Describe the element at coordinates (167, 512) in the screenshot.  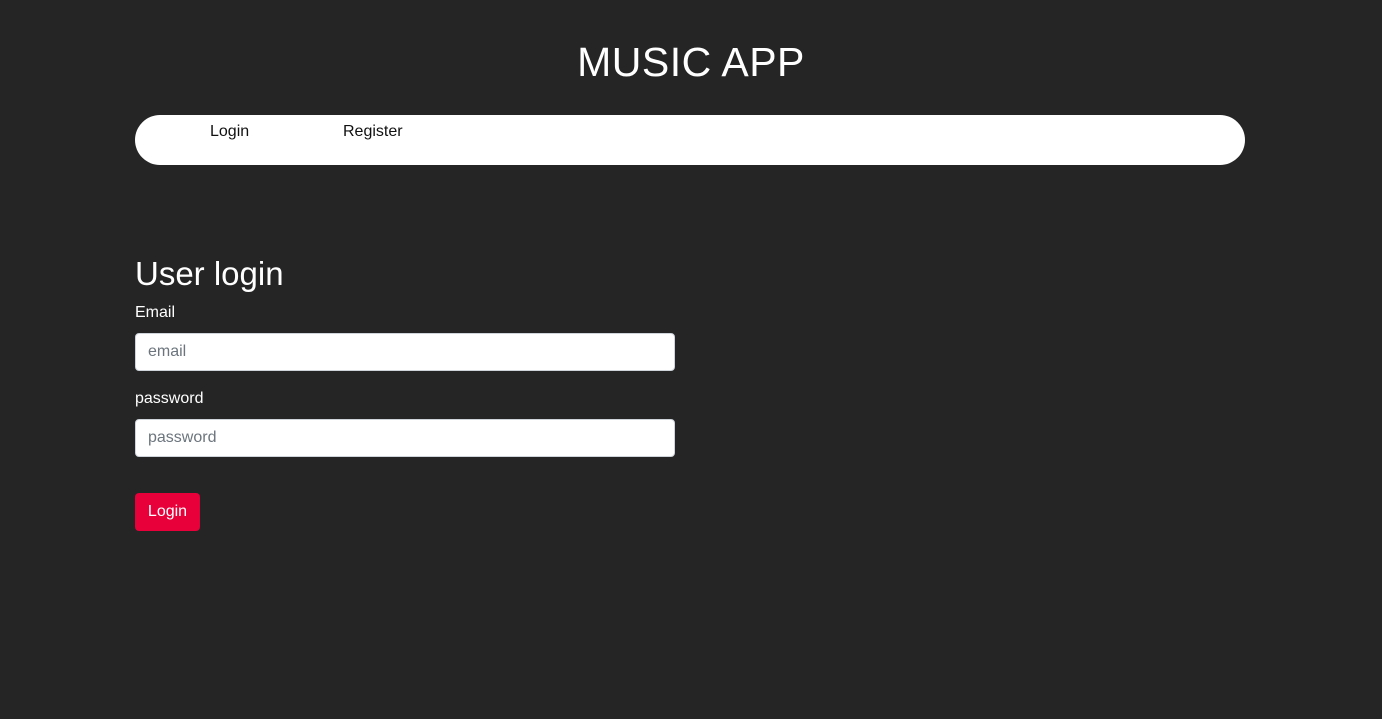
I see `login-button: Login` at that location.